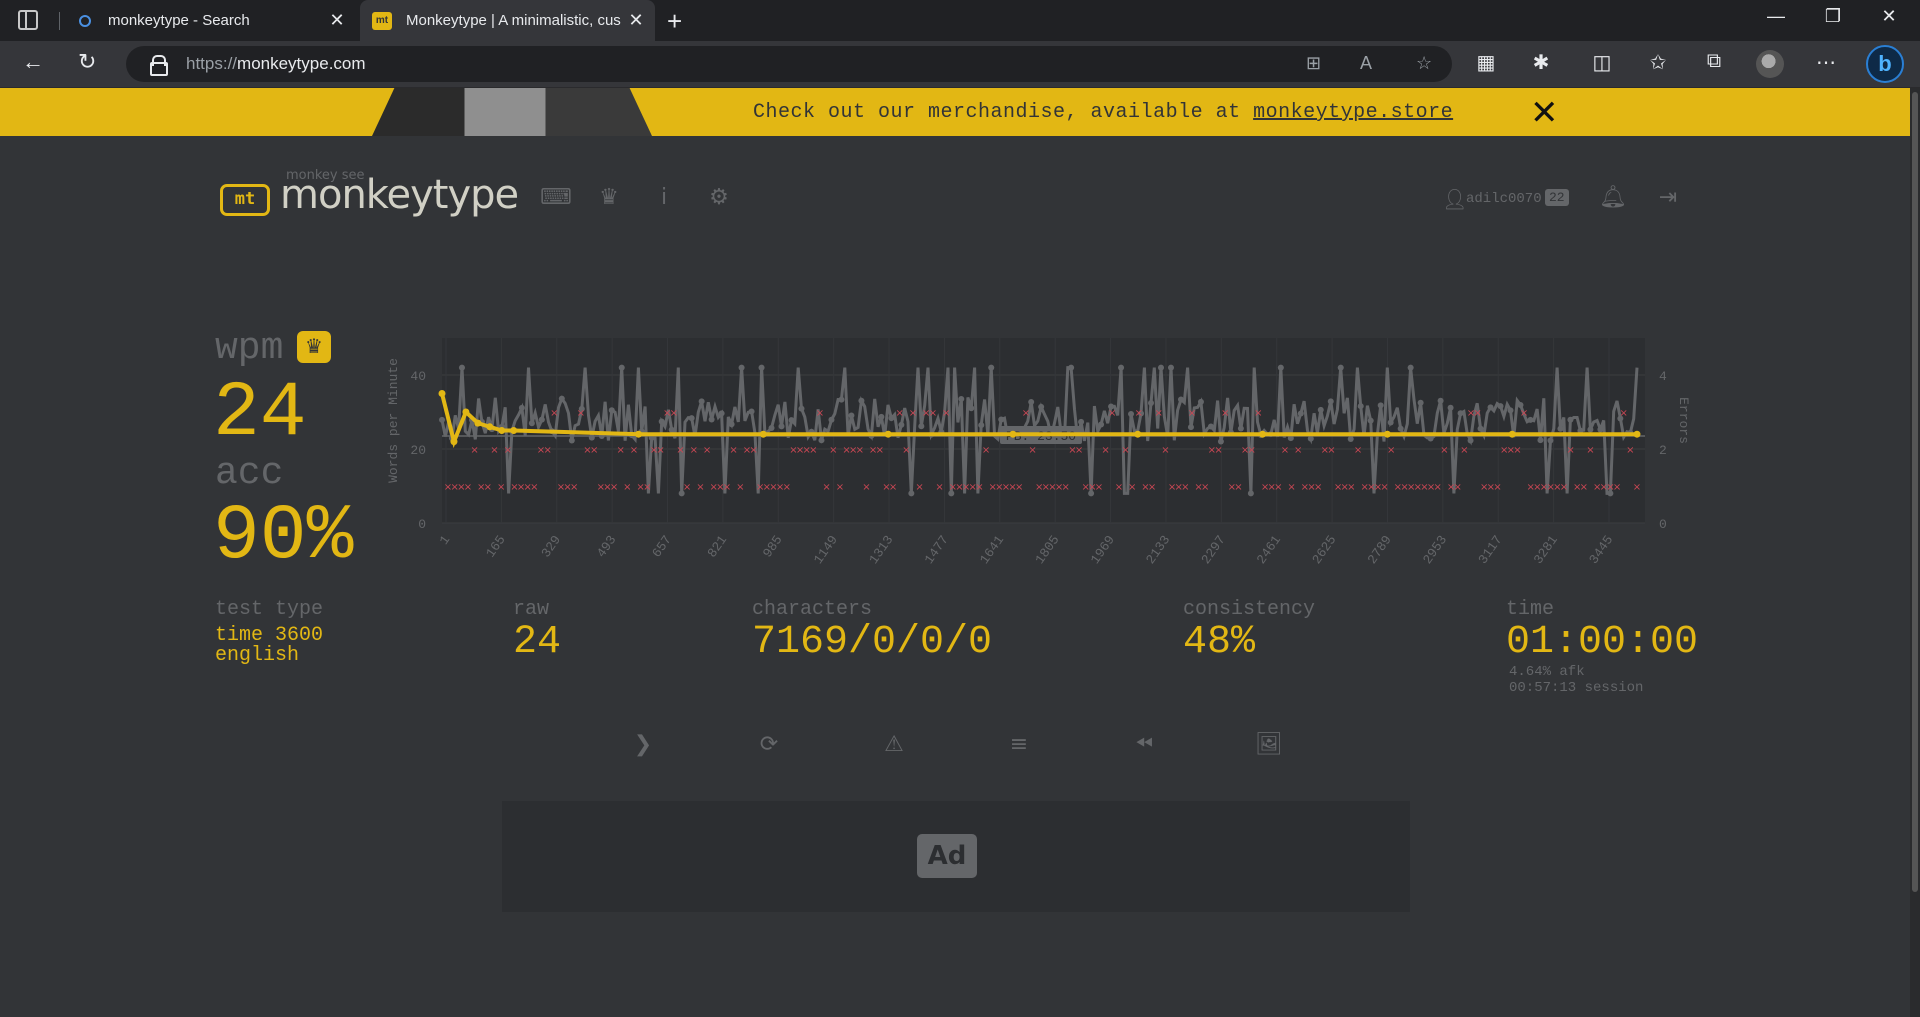  Describe the element at coordinates (1454, 199) in the screenshot. I see `user-icon: 👤︎` at that location.